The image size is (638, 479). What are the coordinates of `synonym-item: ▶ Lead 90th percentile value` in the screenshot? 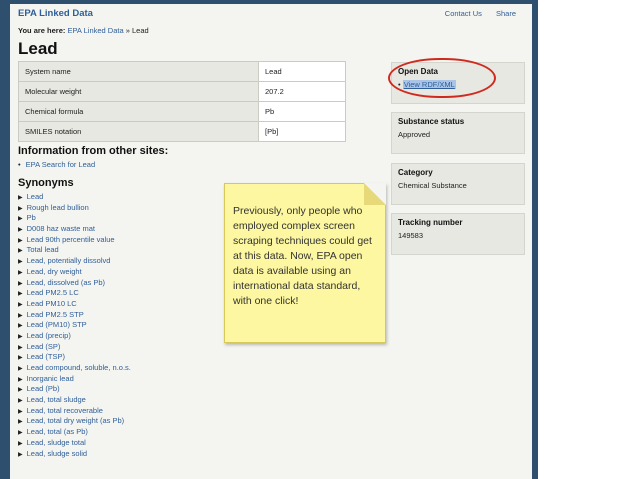 It's located at (74, 240).